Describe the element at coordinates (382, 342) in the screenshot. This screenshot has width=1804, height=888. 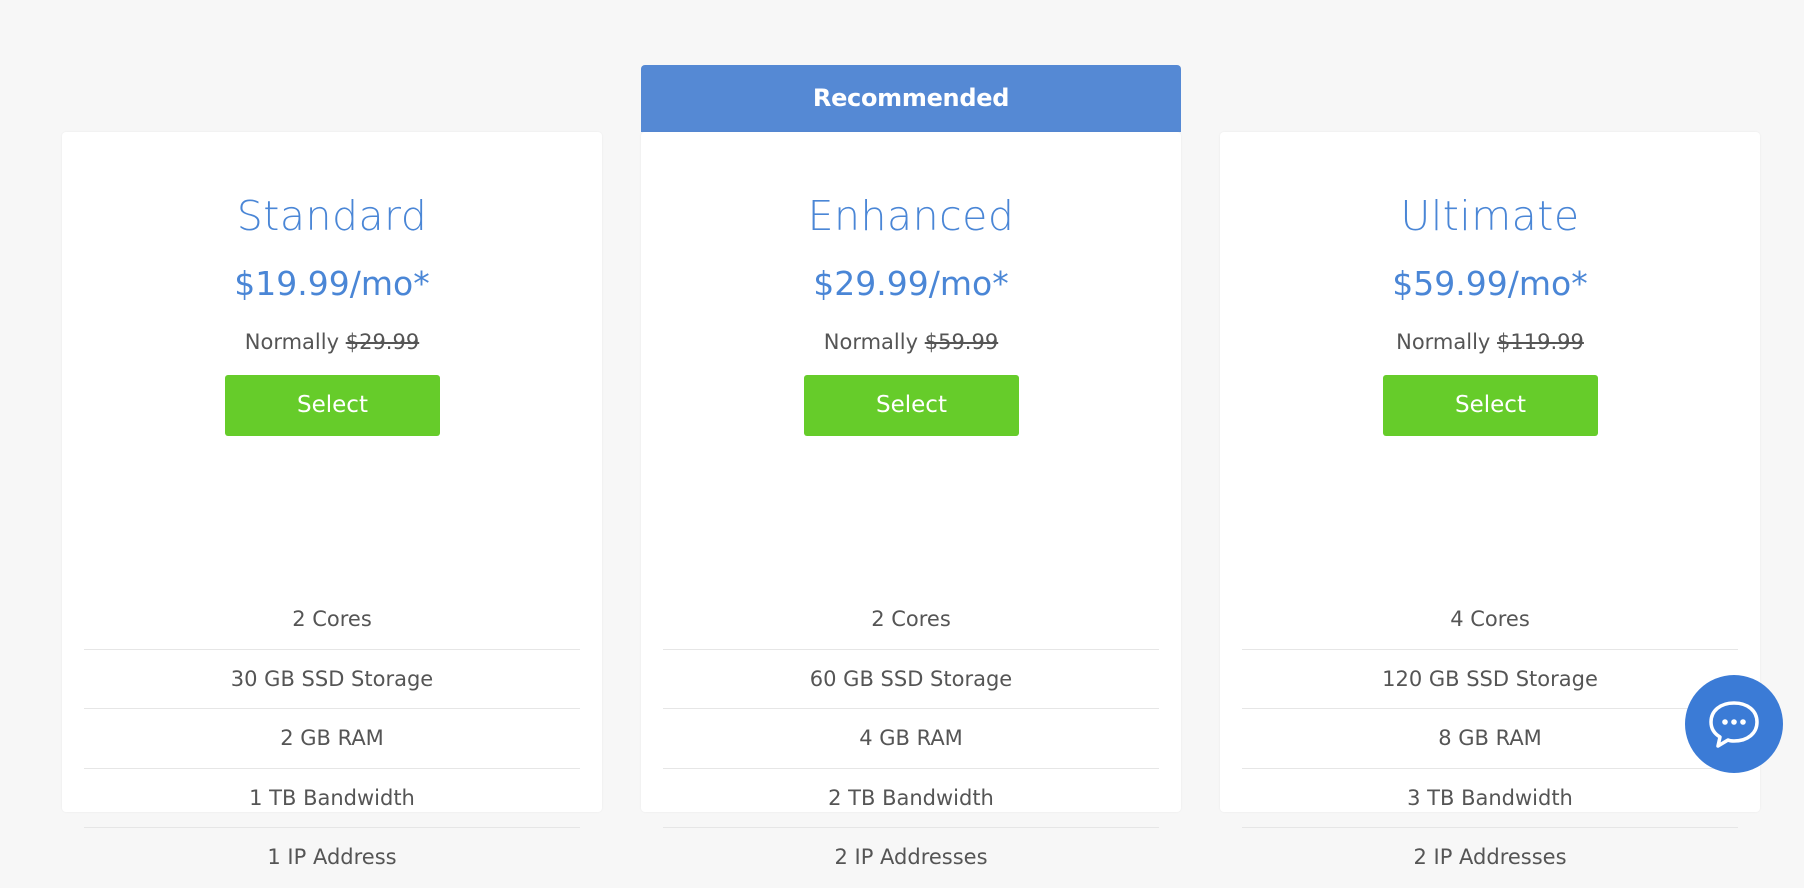
I see `original-price: $29.99` at that location.